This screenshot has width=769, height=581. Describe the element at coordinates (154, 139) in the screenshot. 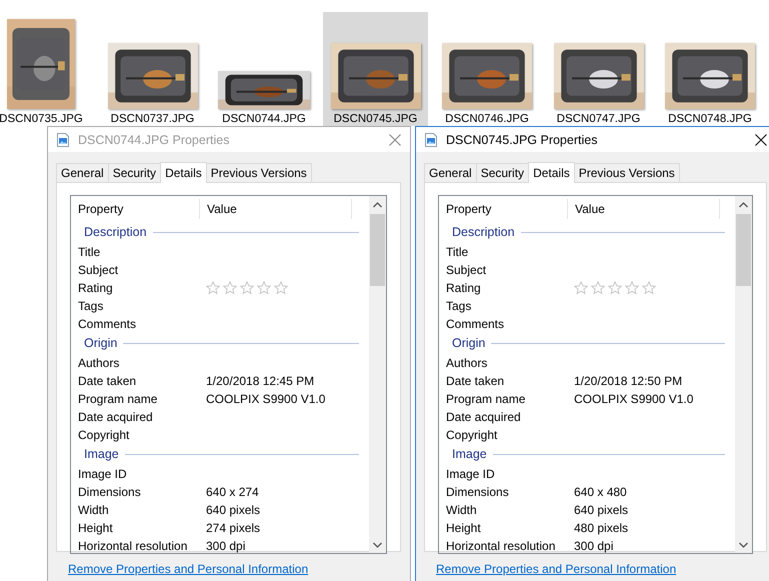

I see `window-title: DSCN0744.JPG Properties` at that location.